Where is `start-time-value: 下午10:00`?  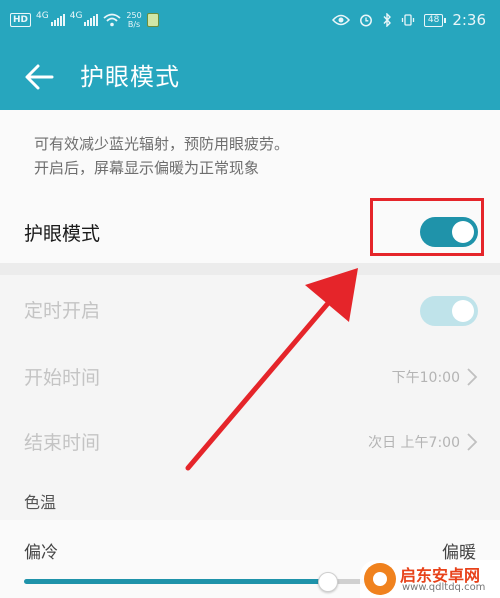 start-time-value: 下午10:00 is located at coordinates (425, 378).